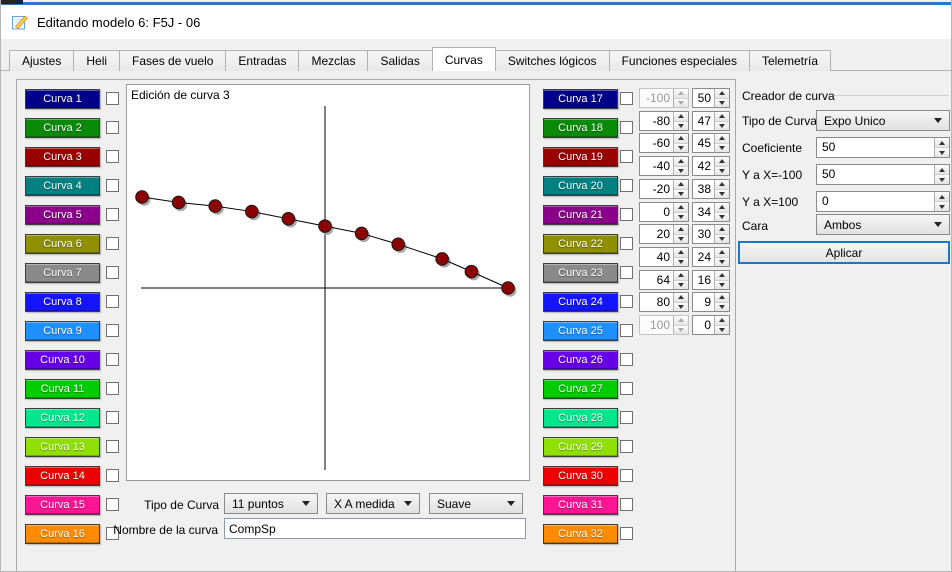 The image size is (952, 572). What do you see at coordinates (844, 252) in the screenshot?
I see `apply-button: Aplicar` at bounding box center [844, 252].